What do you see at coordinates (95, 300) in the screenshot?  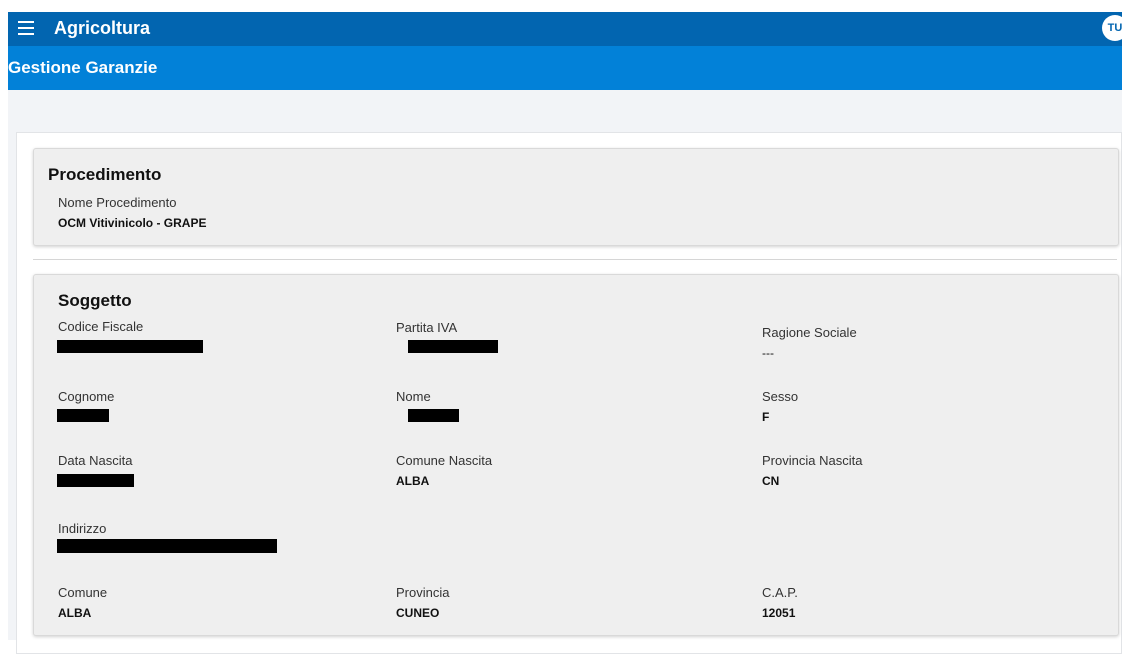 I see `soggetto-title: Soggetto` at bounding box center [95, 300].